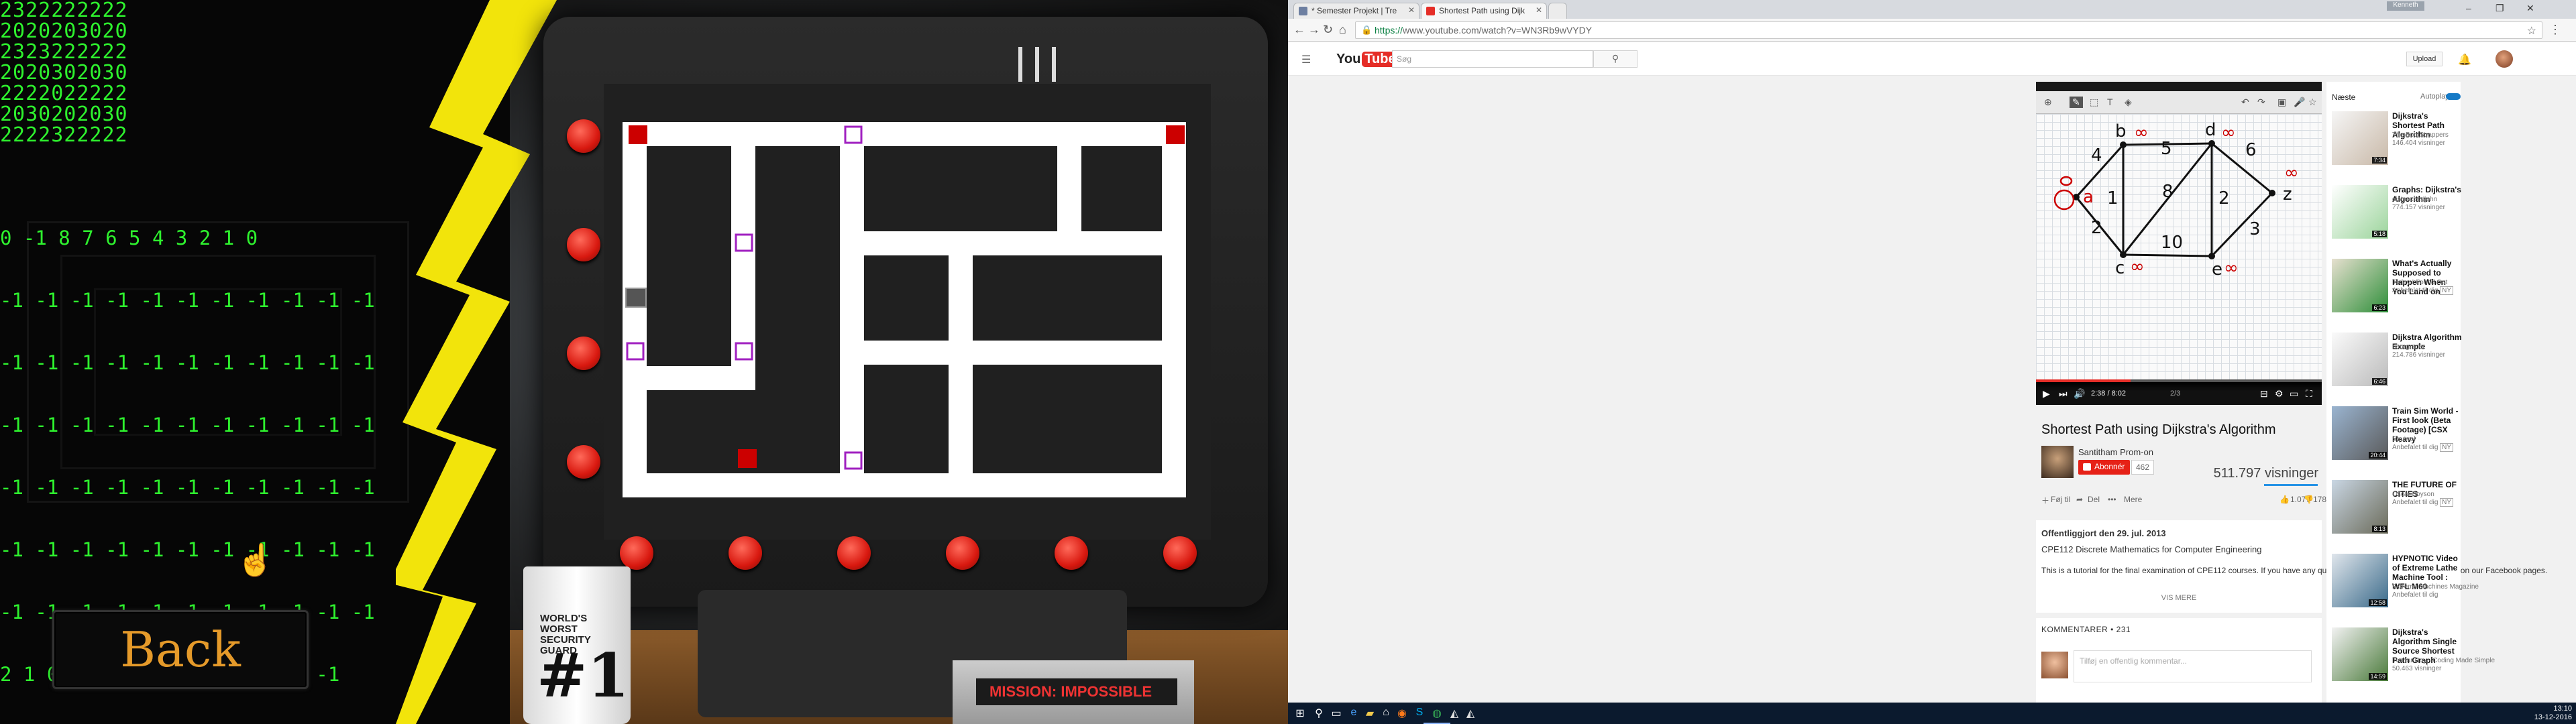  Describe the element at coordinates (1336, 713) in the screenshot. I see `task-view-icon: ▭` at that location.